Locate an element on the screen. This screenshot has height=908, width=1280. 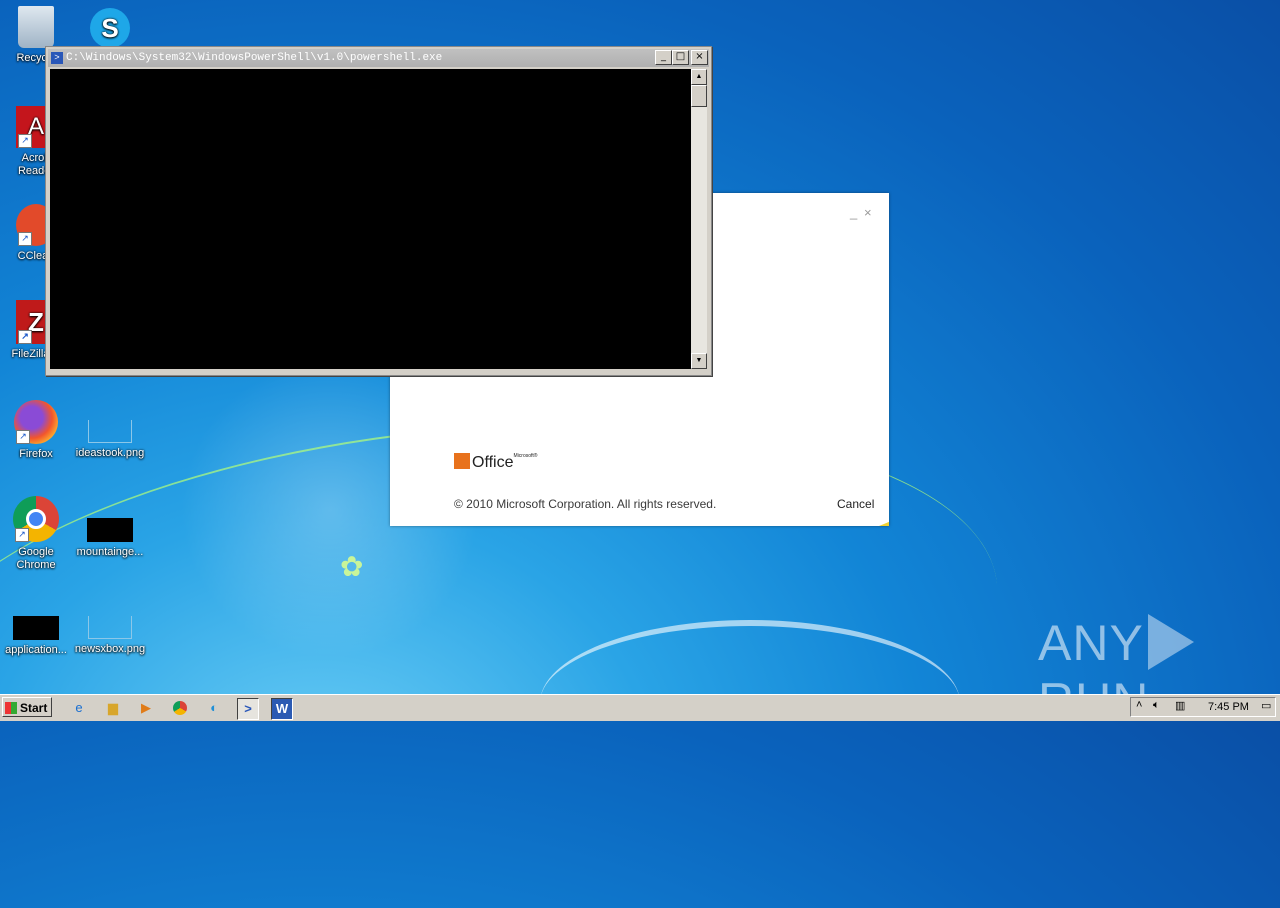
folder-icon: ▆ is located at coordinates (113, 708).